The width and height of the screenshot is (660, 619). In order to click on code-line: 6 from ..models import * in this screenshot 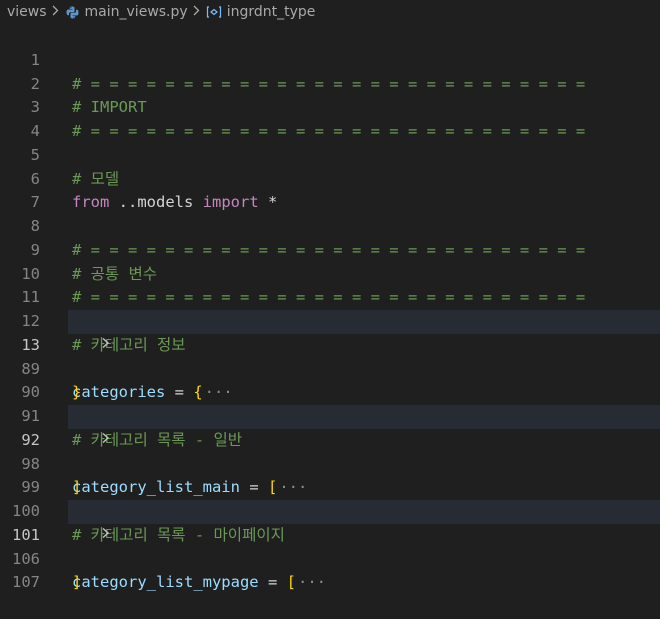, I will do `click(330, 178)`.